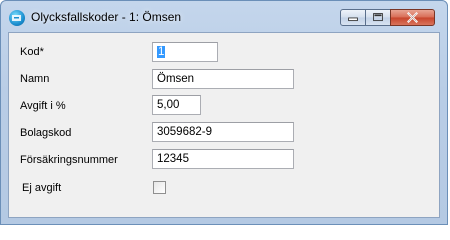 The image size is (450, 240). I want to click on namn-input: Ömsen, so click(223, 79).